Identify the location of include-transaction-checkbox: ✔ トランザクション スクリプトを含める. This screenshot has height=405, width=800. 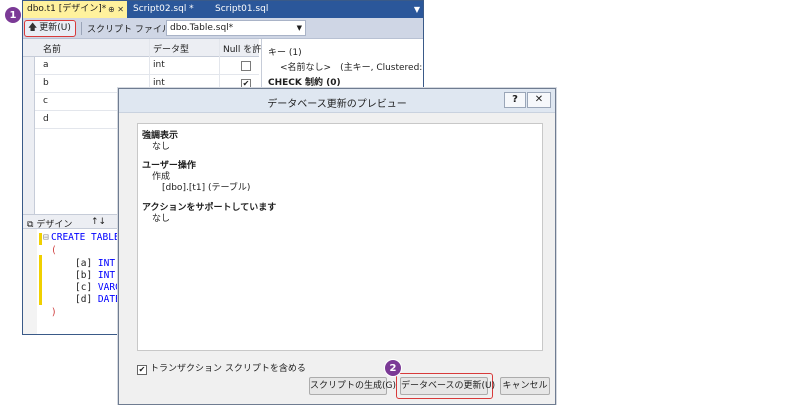
(221, 368).